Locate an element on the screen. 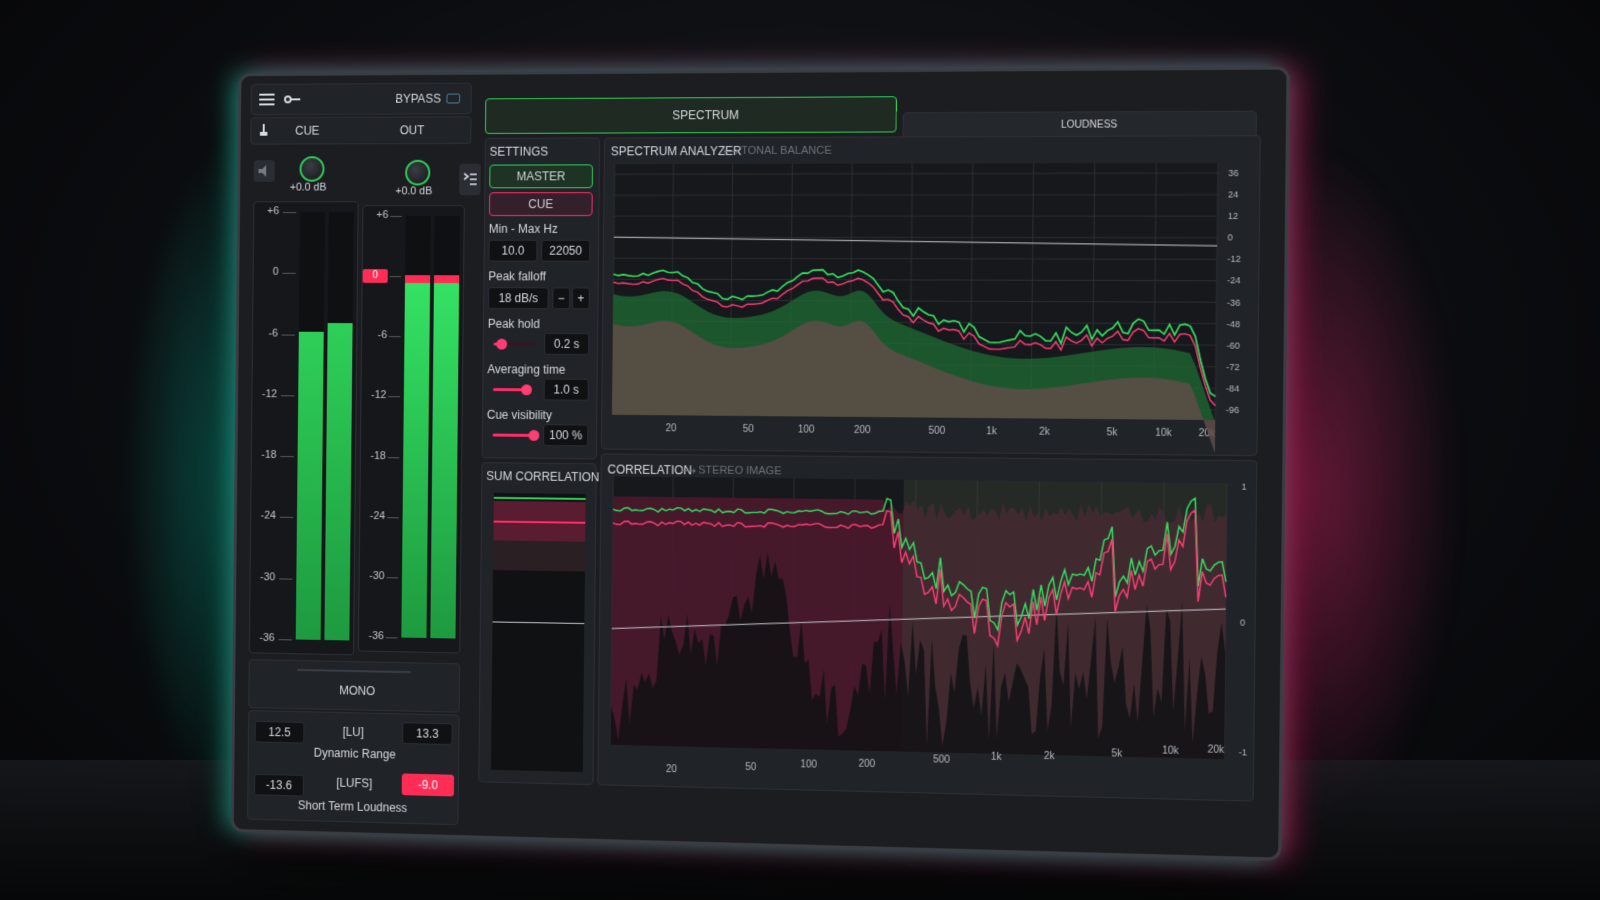 This screenshot has width=1600, height=900. master-button: MASTER is located at coordinates (541, 176).